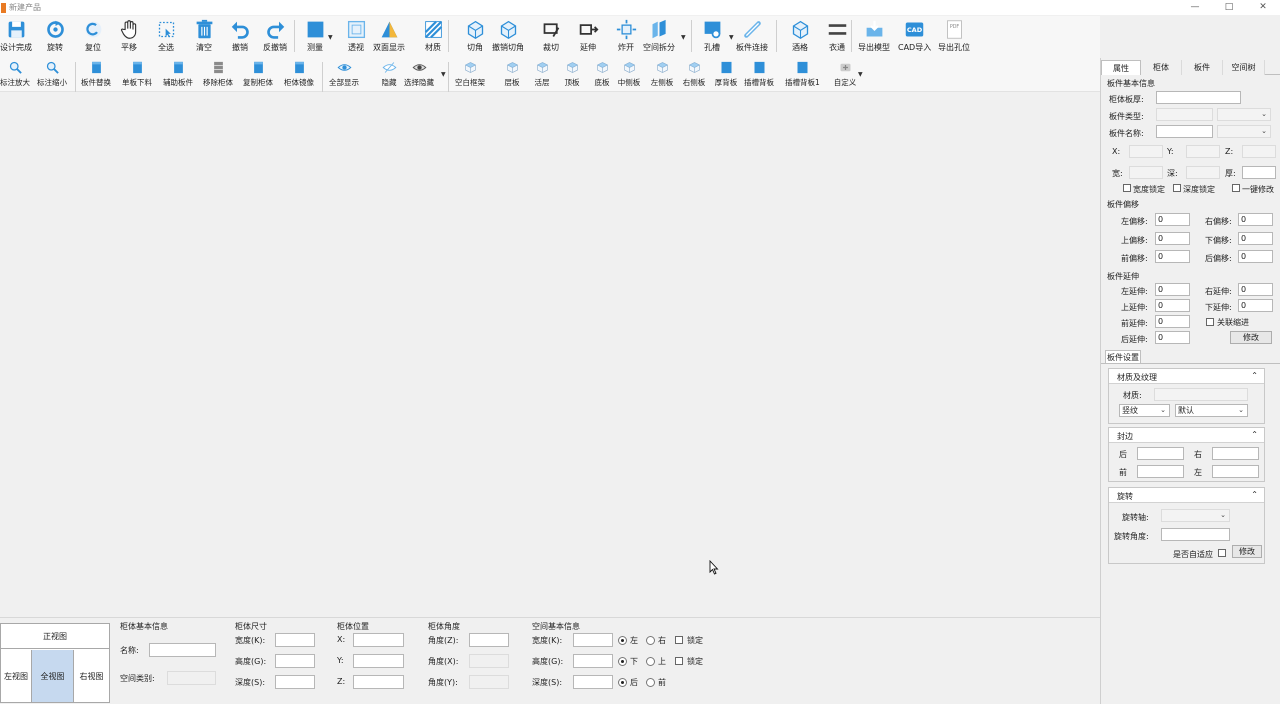 The height and width of the screenshot is (704, 1280). I want to click on space-split-button: 空间拆分, so click(659, 36).